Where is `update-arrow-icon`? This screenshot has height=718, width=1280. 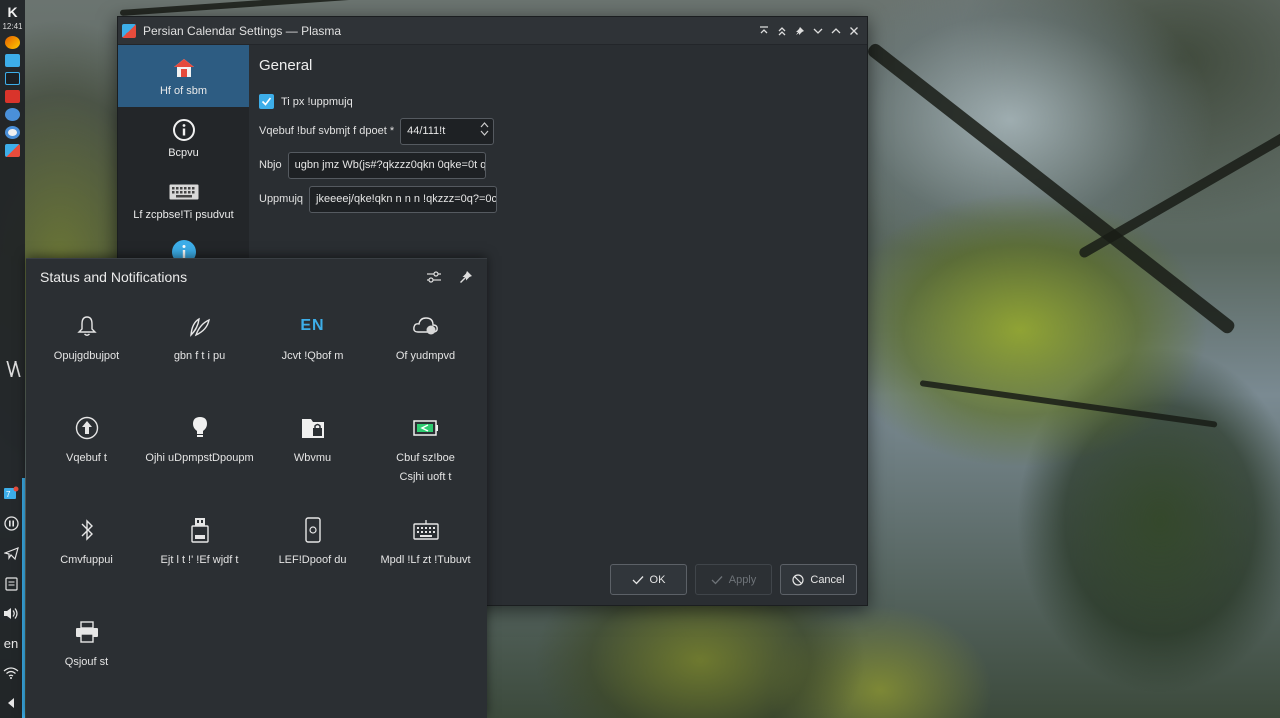
update-arrow-icon is located at coordinates (87, 428).